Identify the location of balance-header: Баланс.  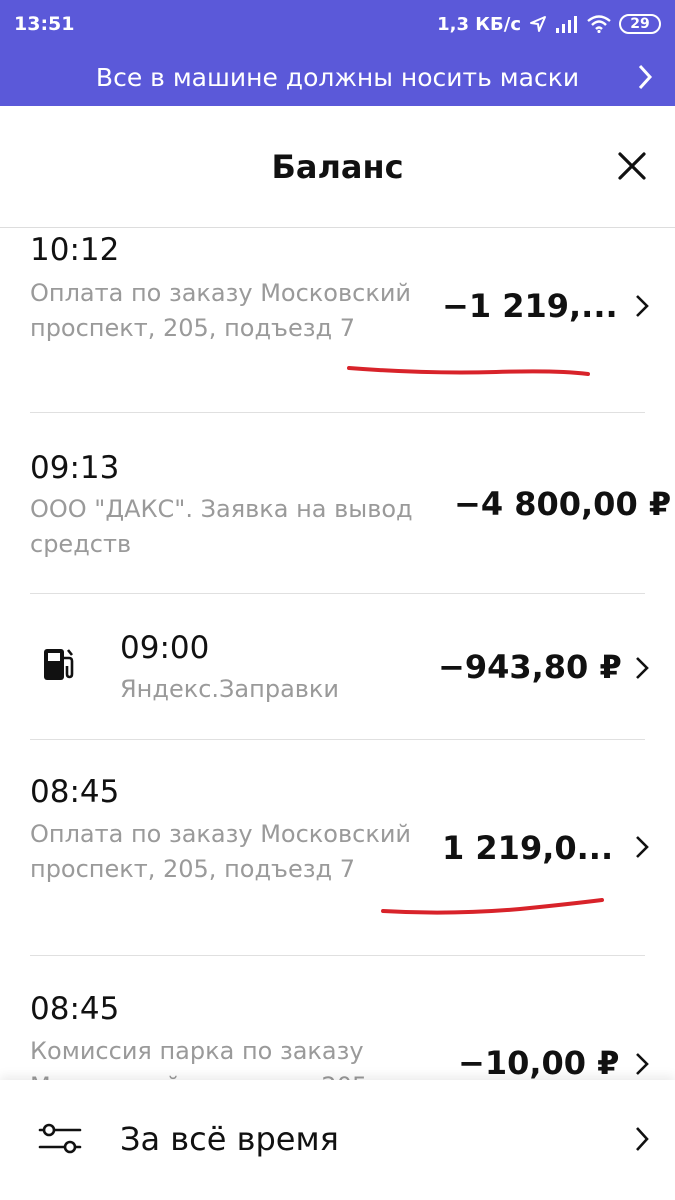
(337, 167).